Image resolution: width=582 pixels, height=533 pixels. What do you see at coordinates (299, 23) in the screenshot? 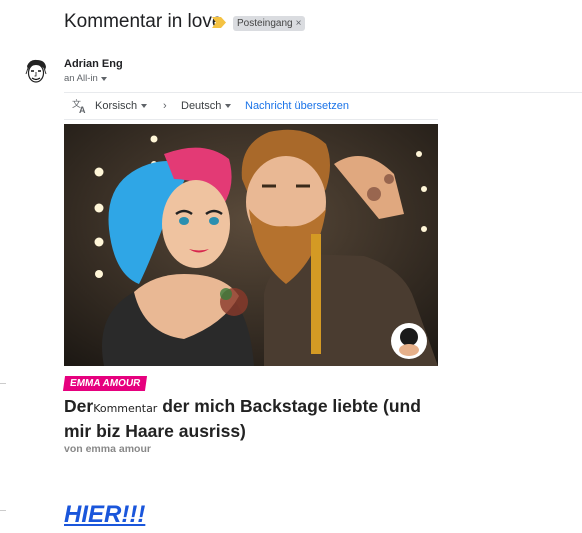
I see `remove-label-icon: ×` at bounding box center [299, 23].